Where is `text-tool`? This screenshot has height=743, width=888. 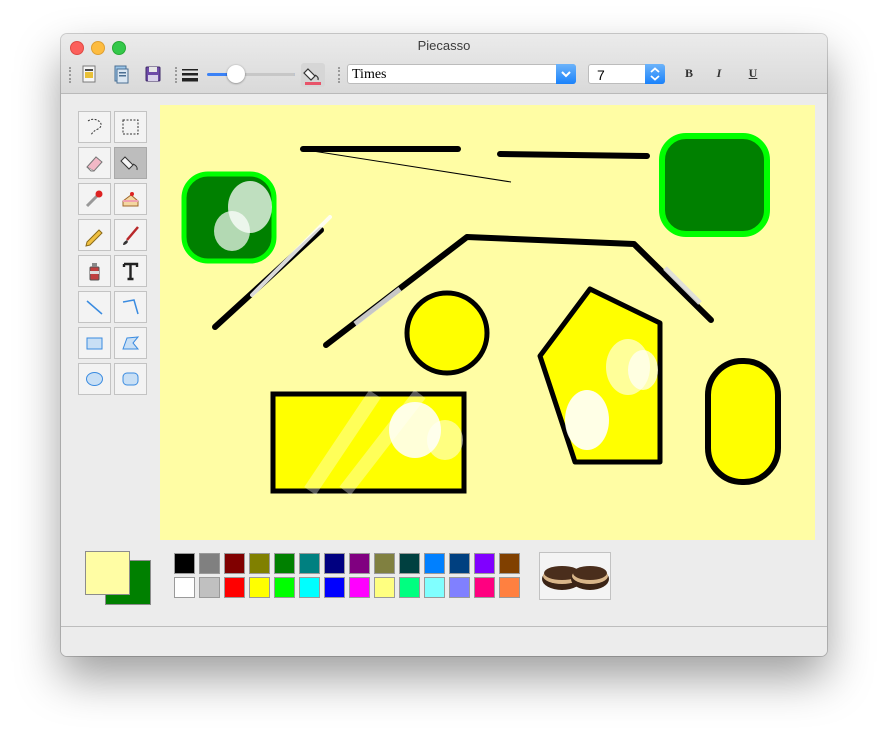 text-tool is located at coordinates (130, 271).